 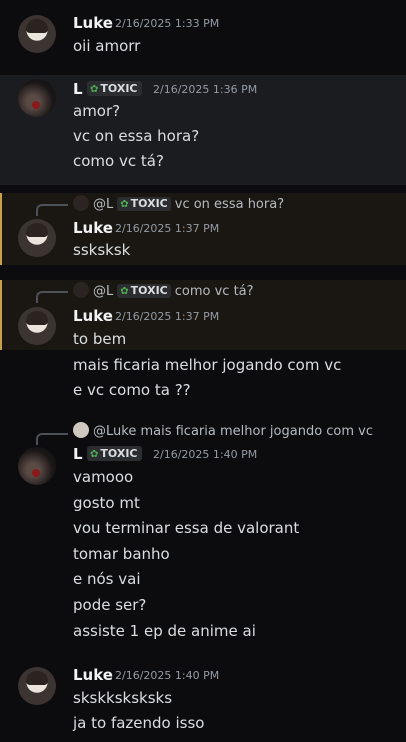 I want to click on reply-preview: @L ✿ TOXIC vc on essa hora?, so click(x=178, y=204).